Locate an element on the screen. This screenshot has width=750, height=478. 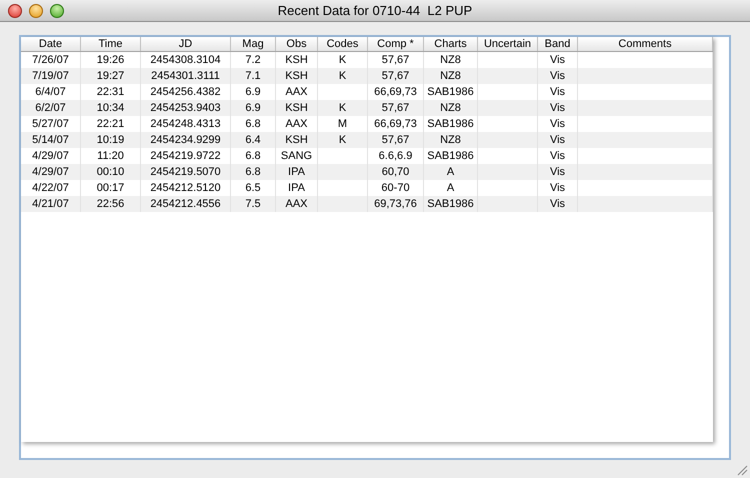
table-cell: M is located at coordinates (343, 124).